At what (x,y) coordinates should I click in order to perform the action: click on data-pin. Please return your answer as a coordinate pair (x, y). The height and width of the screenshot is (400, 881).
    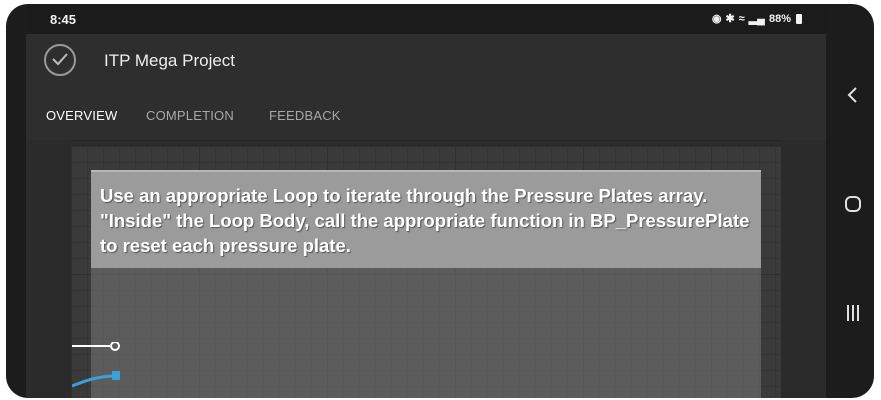
    Looking at the image, I should click on (116, 375).